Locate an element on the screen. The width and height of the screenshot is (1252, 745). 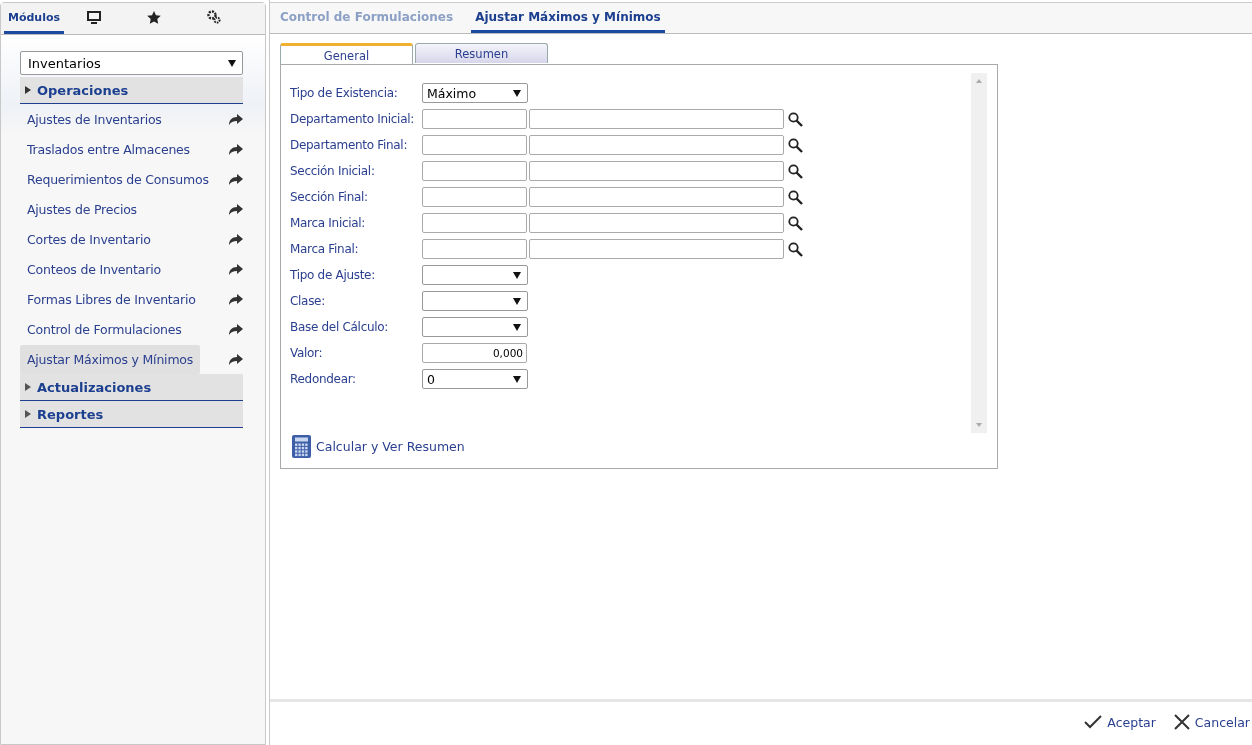
module-dropdown: Inventarios is located at coordinates (131, 63).